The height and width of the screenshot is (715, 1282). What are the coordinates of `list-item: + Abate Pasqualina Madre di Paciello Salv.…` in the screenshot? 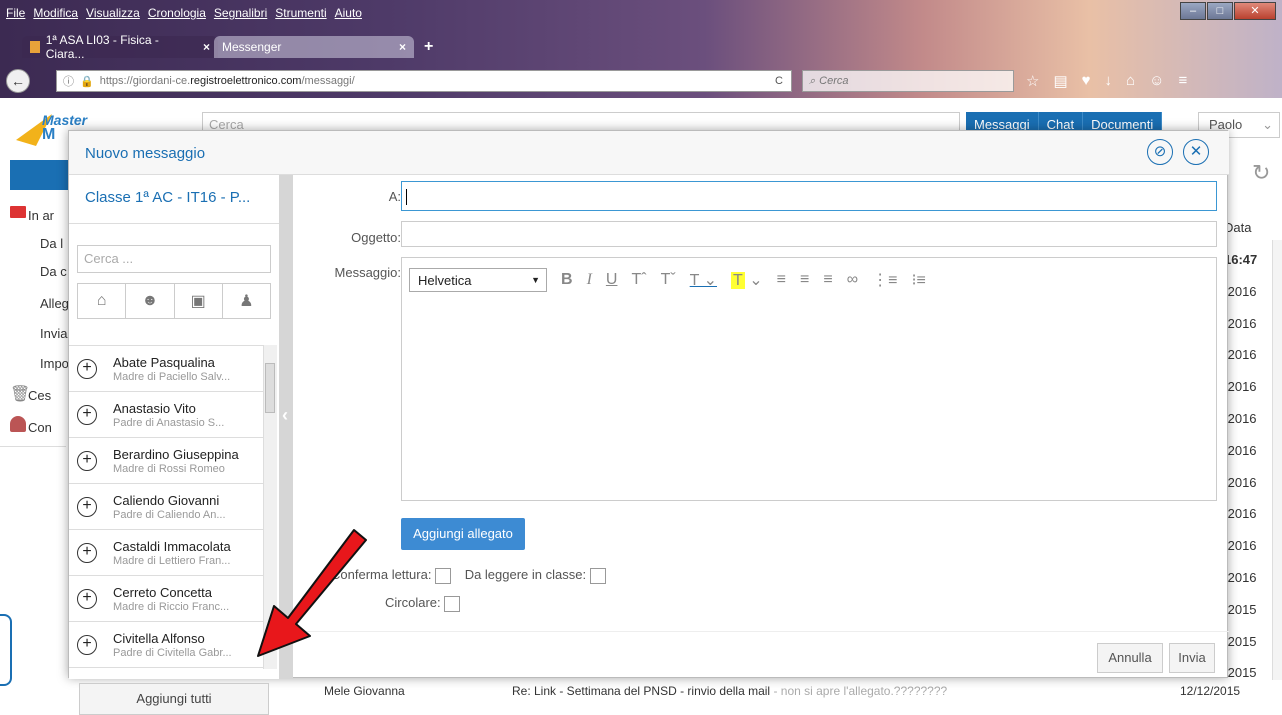 It's located at (166, 369).